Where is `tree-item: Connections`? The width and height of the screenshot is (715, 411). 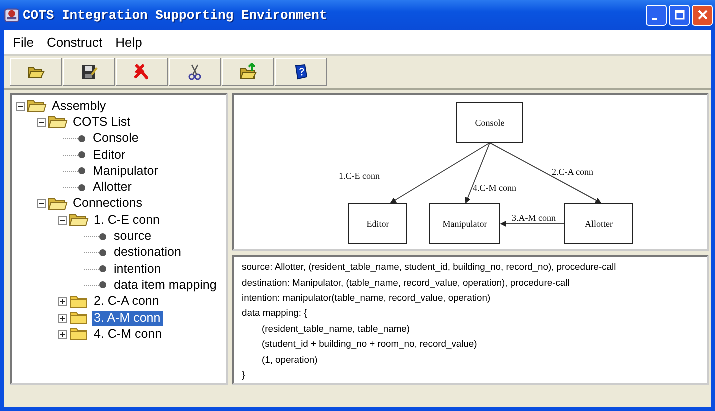 tree-item: Connections is located at coordinates (107, 204).